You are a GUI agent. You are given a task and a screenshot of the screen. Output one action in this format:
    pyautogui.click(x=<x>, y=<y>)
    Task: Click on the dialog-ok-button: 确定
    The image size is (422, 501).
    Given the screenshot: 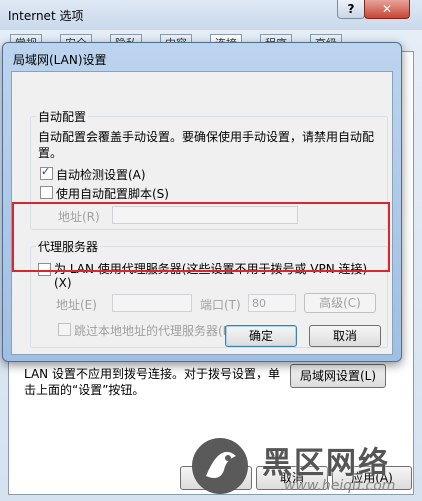 What is the action you would take?
    pyautogui.click(x=261, y=336)
    